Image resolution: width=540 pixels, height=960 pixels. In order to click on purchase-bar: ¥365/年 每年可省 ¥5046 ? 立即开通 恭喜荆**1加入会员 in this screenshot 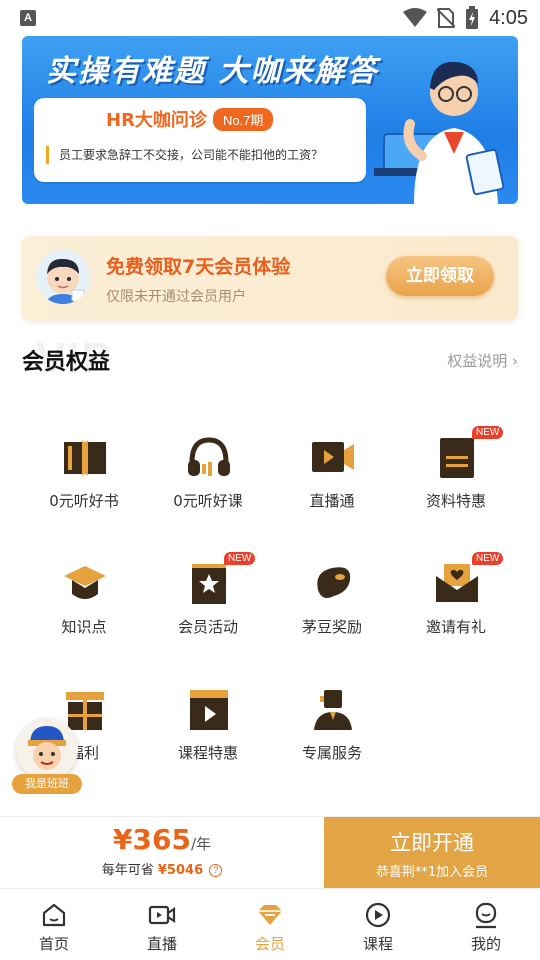, I will do `click(270, 852)`.